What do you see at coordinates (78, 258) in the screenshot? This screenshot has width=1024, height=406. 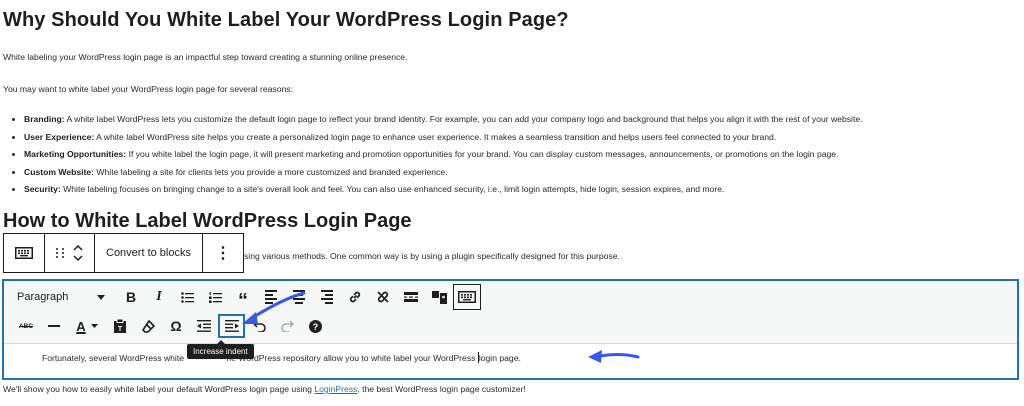 I see `move-down-icon` at bounding box center [78, 258].